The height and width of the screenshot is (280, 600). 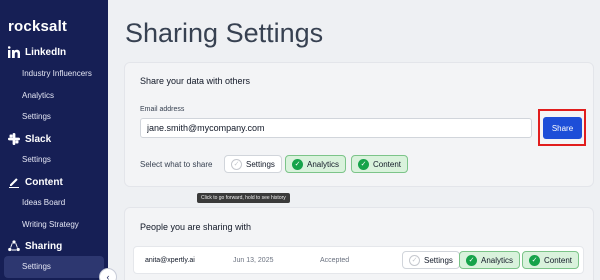 I want to click on sidebar-item-industry-influencers: Industry Influencers, so click(x=57, y=73).